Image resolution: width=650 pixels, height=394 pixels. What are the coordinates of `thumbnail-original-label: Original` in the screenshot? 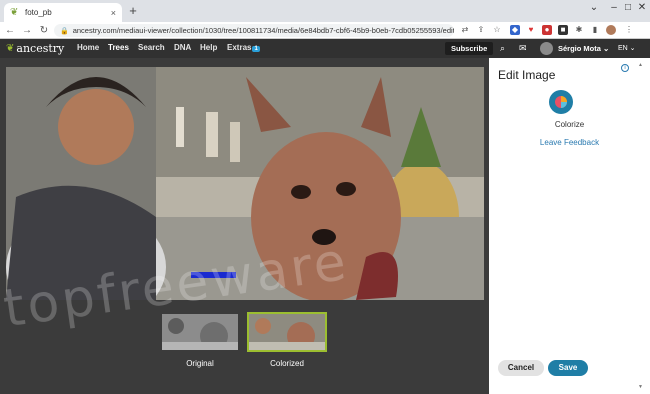 It's located at (200, 363).